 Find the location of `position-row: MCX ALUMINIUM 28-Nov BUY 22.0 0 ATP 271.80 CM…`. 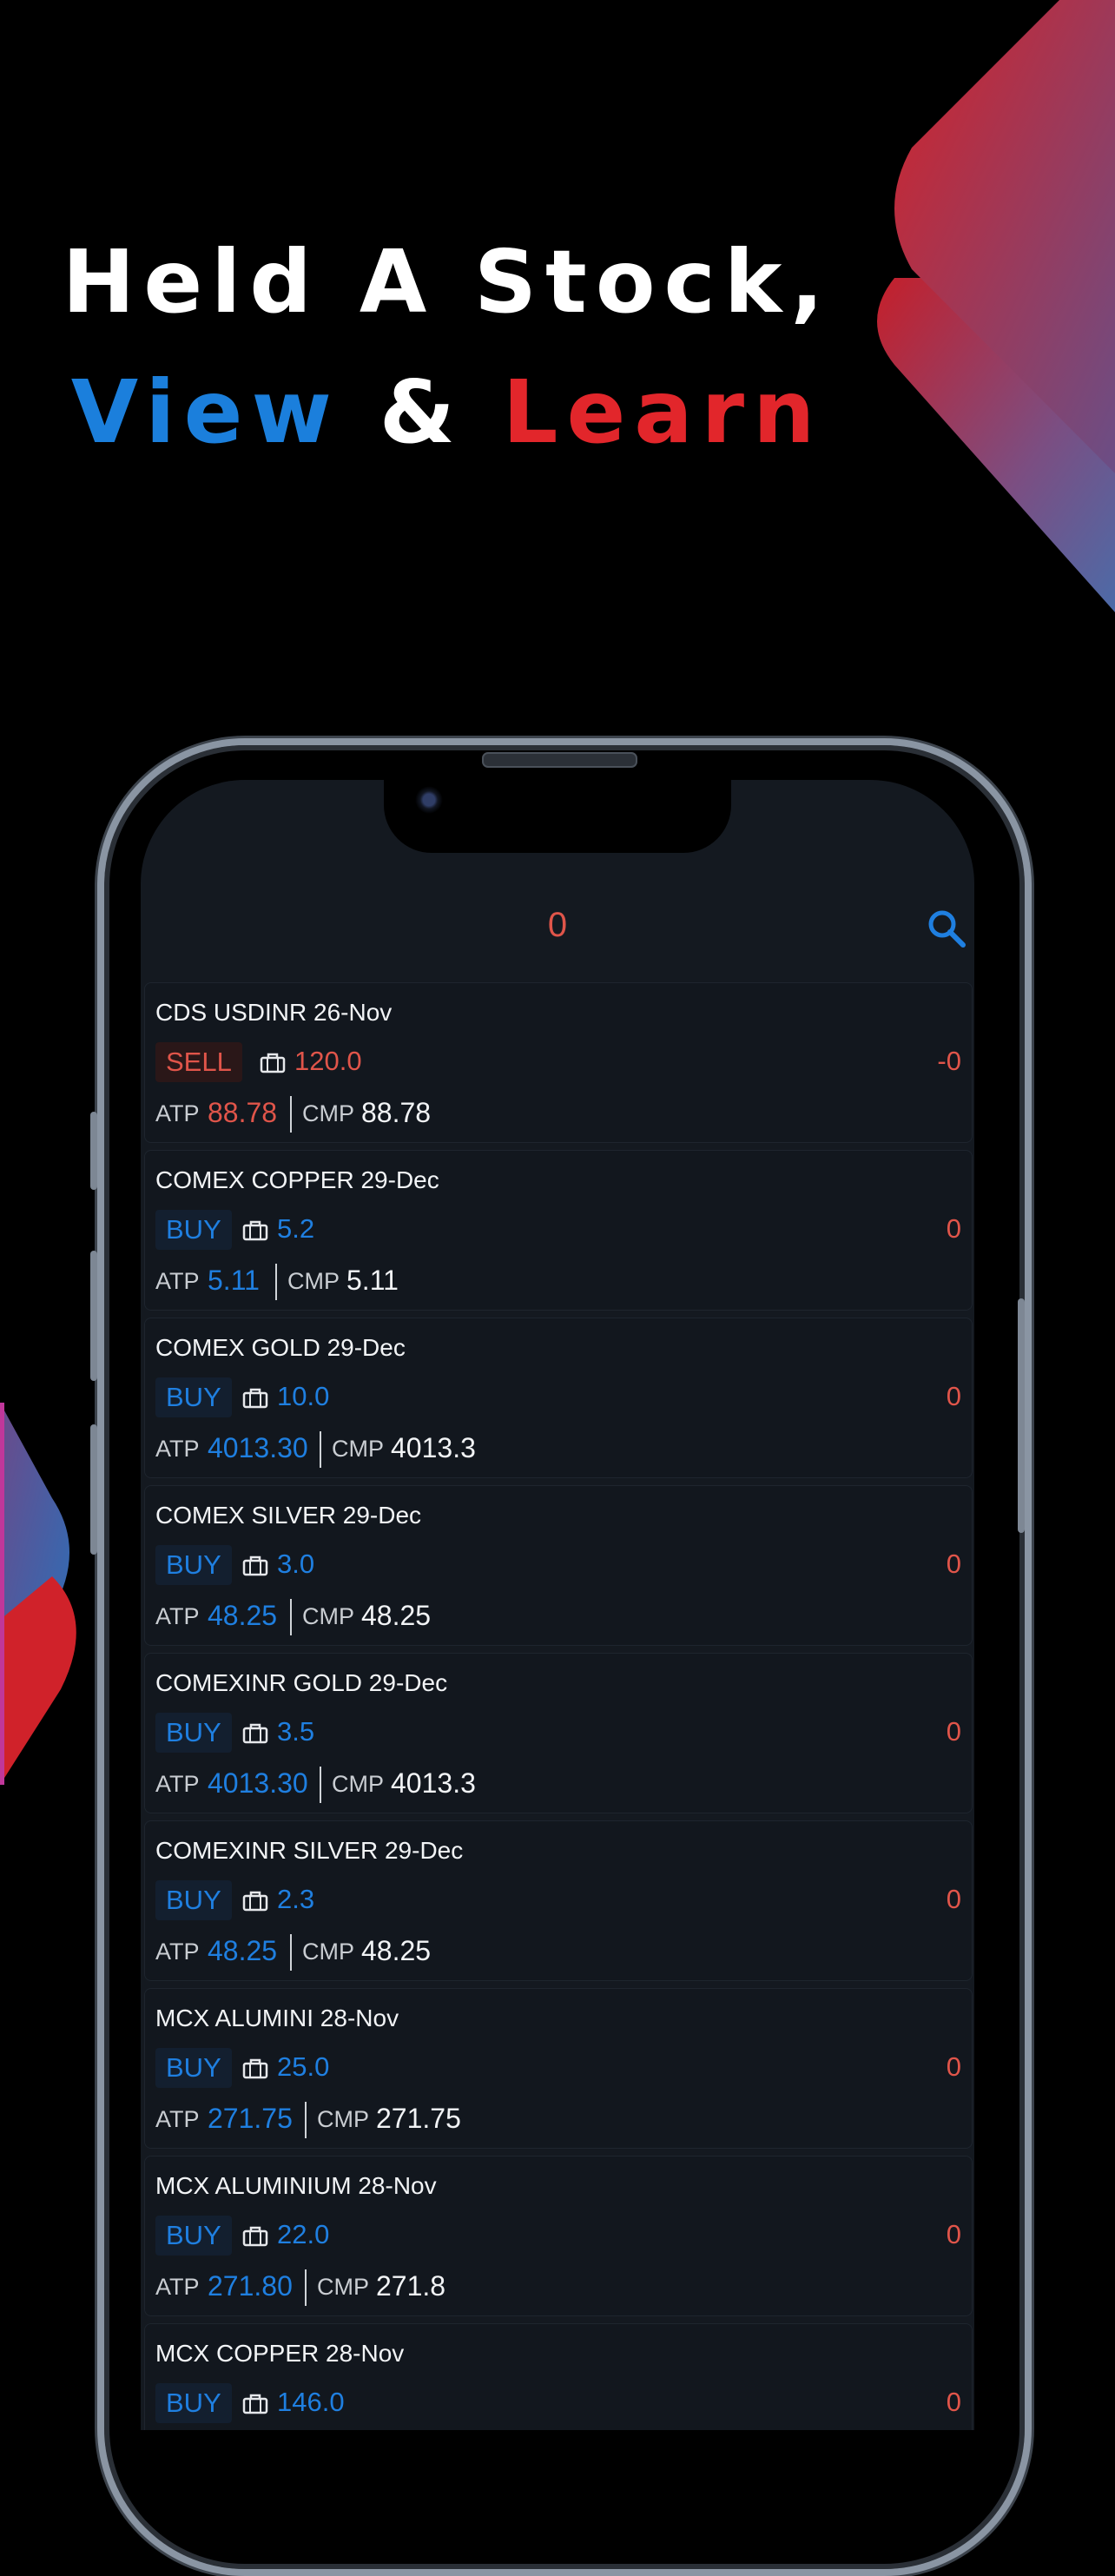

position-row: MCX ALUMINIUM 28-Nov BUY 22.0 0 ATP 271.80 CM… is located at coordinates (558, 2236).